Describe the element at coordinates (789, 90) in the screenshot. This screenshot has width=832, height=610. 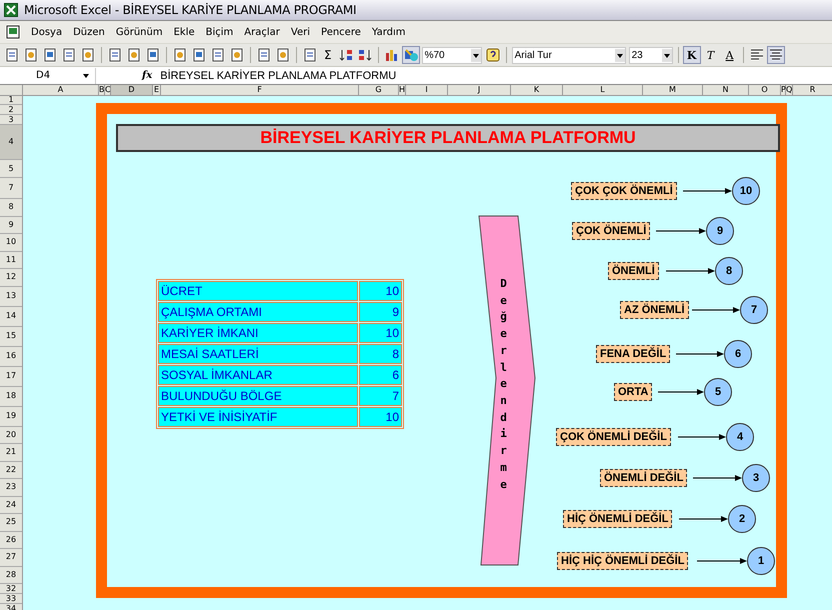
I see `column-header: Q` at that location.